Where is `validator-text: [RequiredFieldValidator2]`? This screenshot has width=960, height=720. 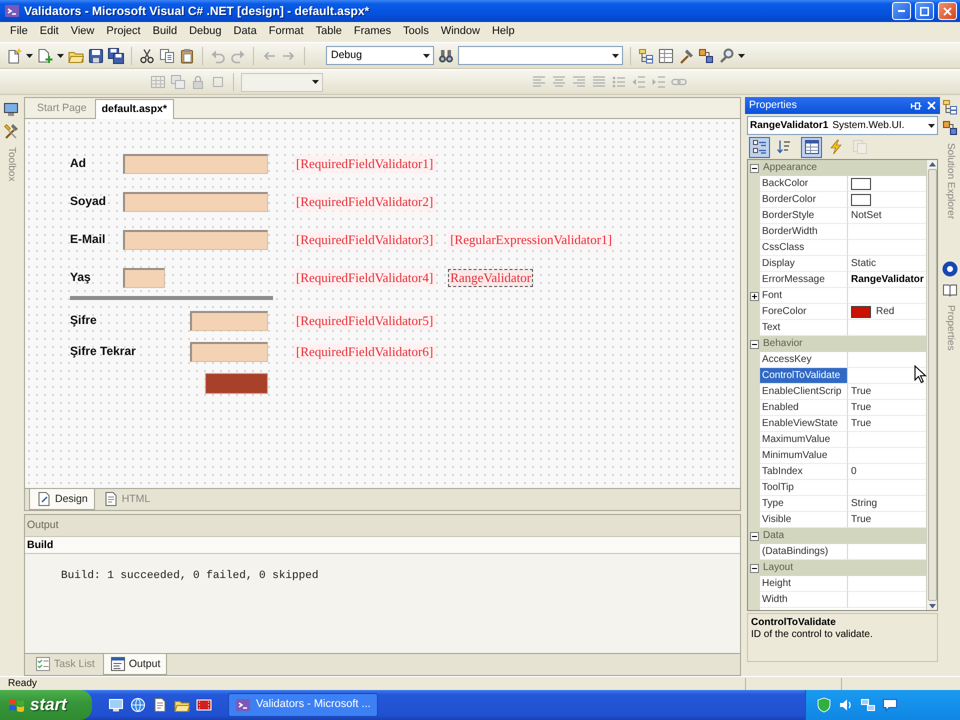
validator-text: [RequiredFieldValidator2] is located at coordinates (365, 202).